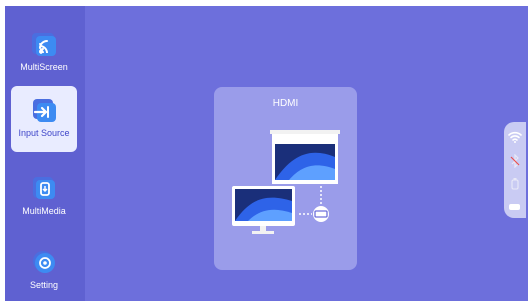  What do you see at coordinates (44, 188) in the screenshot?
I see `usb-icon` at bounding box center [44, 188].